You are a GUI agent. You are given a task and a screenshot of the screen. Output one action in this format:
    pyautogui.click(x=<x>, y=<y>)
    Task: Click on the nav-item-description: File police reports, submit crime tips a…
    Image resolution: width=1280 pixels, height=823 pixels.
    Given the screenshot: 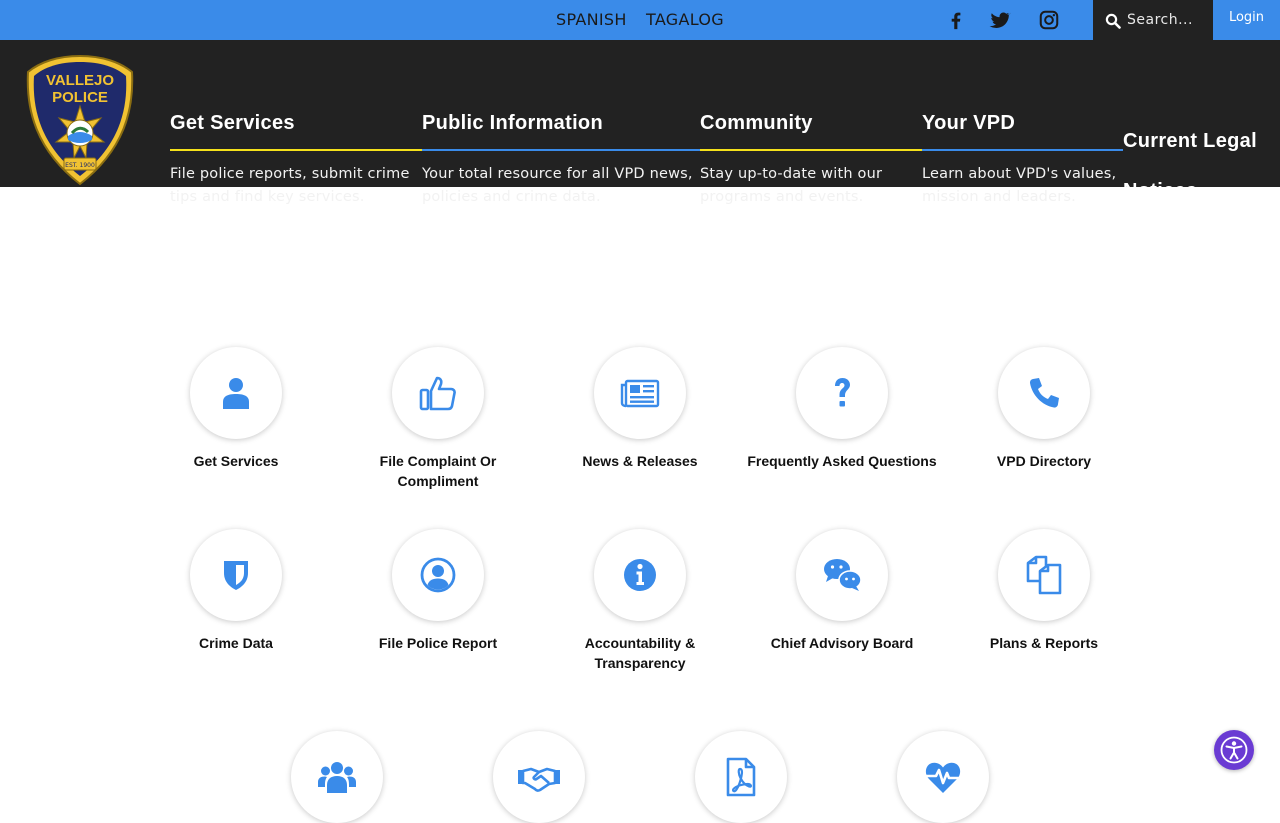 What is the action you would take?
    pyautogui.click(x=290, y=185)
    